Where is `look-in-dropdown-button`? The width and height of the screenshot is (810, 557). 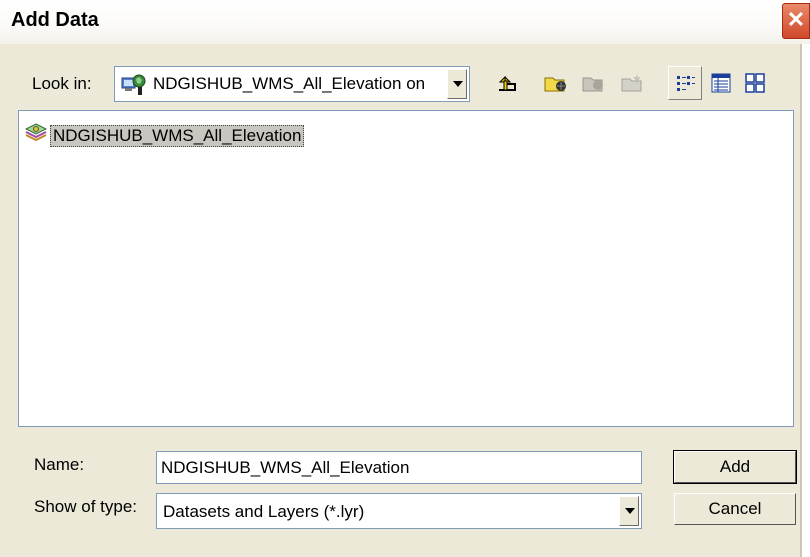 look-in-dropdown-button is located at coordinates (457, 84).